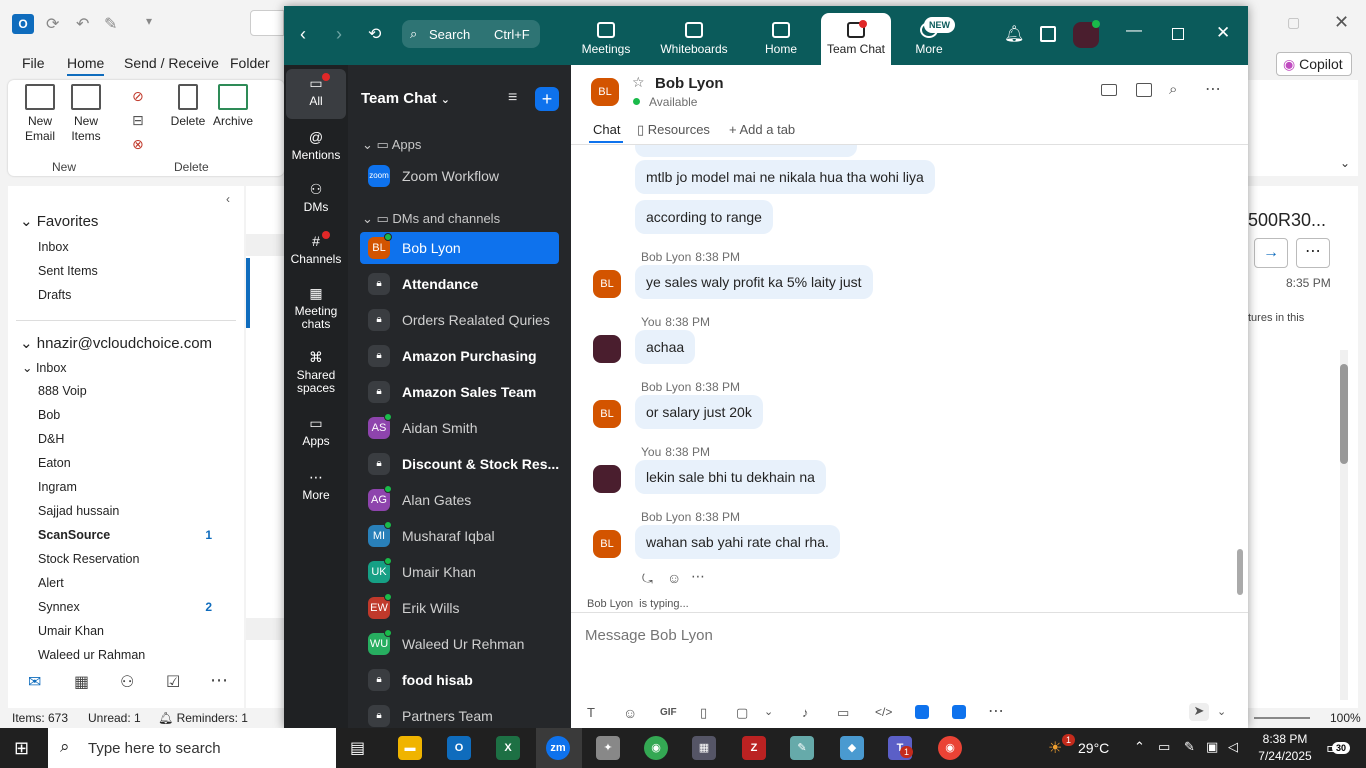 The width and height of the screenshot is (1366, 768). What do you see at coordinates (49, 415) in the screenshot?
I see `folder-item: Bob` at bounding box center [49, 415].